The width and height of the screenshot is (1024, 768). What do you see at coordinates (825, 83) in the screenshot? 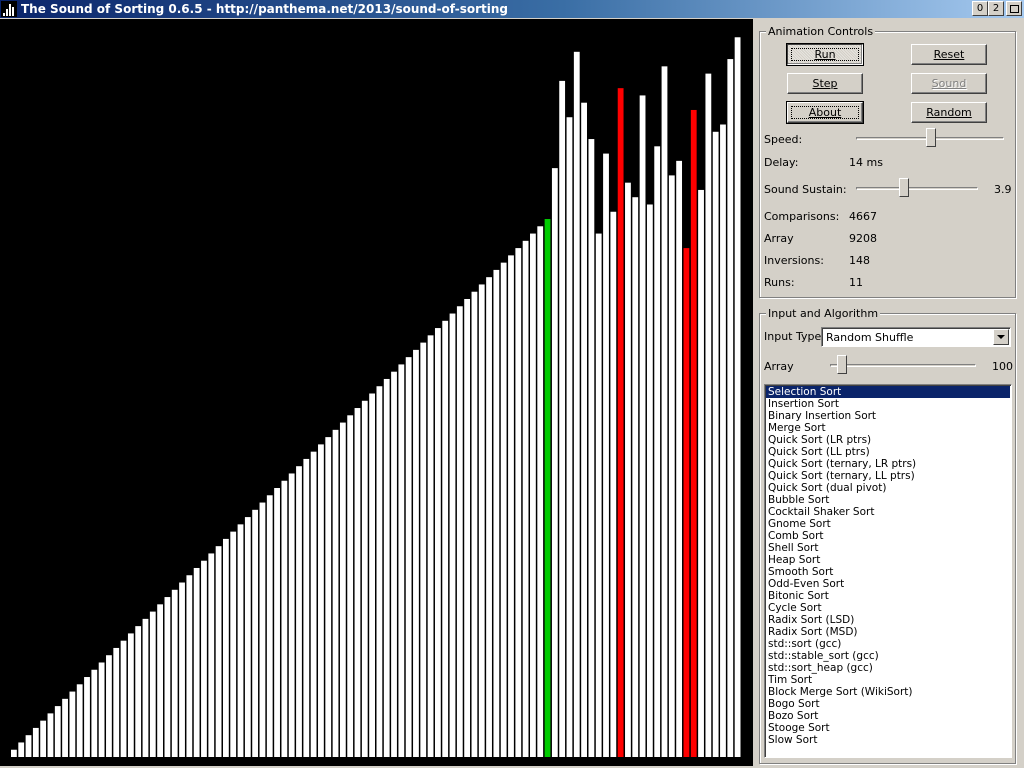
I see `step-button: Step` at bounding box center [825, 83].